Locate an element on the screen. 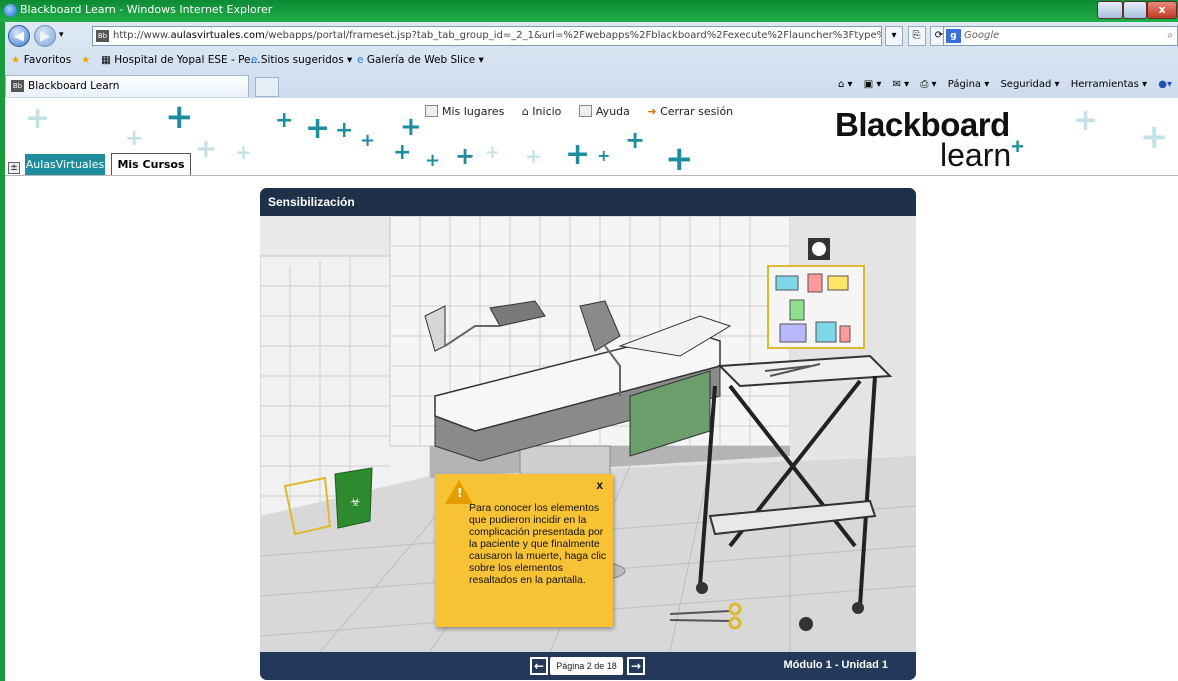 The height and width of the screenshot is (681, 1178). minimize-button is located at coordinates (1110, 10).